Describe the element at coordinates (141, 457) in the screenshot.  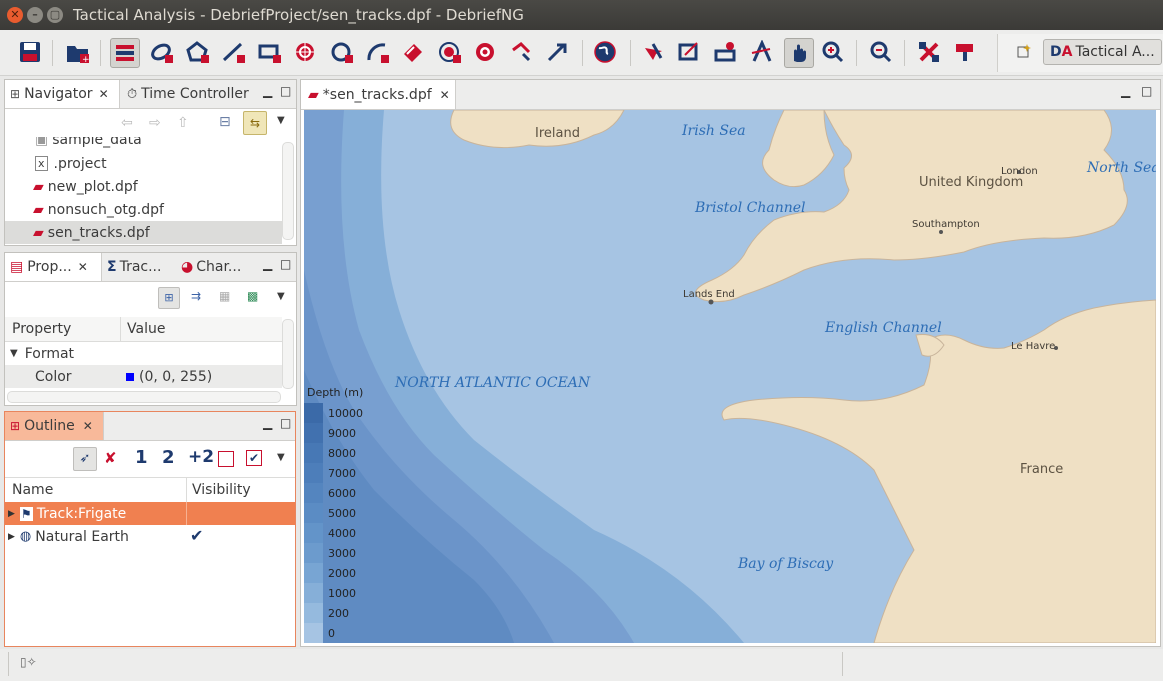
I see `set-primary-icon: 1` at that location.